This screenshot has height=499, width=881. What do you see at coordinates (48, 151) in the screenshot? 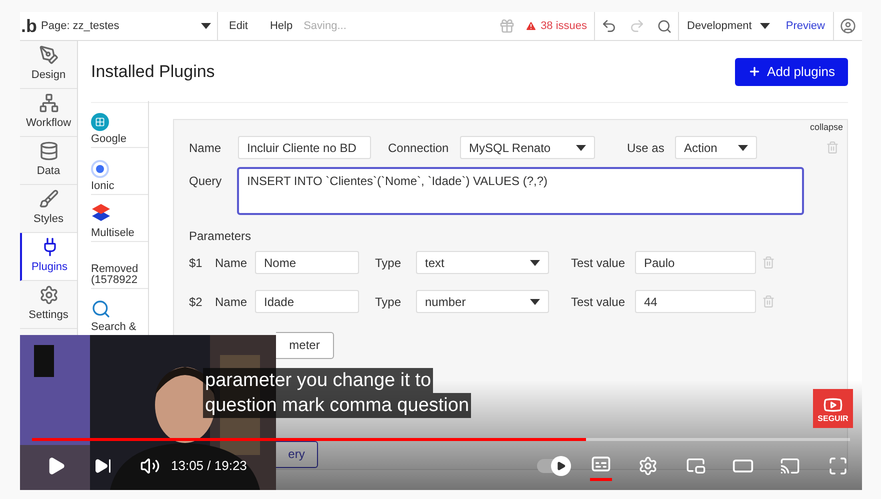
I see `database-icon` at bounding box center [48, 151].